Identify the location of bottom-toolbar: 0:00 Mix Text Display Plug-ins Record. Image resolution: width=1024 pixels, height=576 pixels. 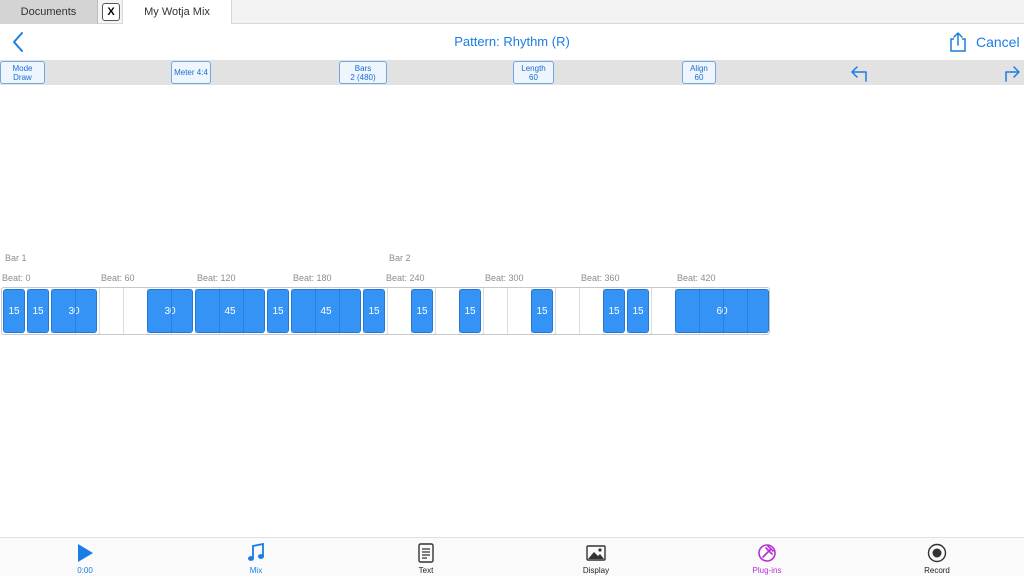
(512, 556).